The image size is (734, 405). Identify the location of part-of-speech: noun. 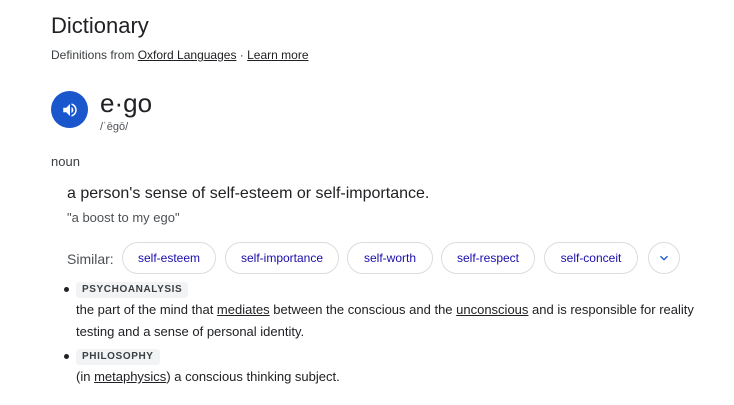
(65, 161).